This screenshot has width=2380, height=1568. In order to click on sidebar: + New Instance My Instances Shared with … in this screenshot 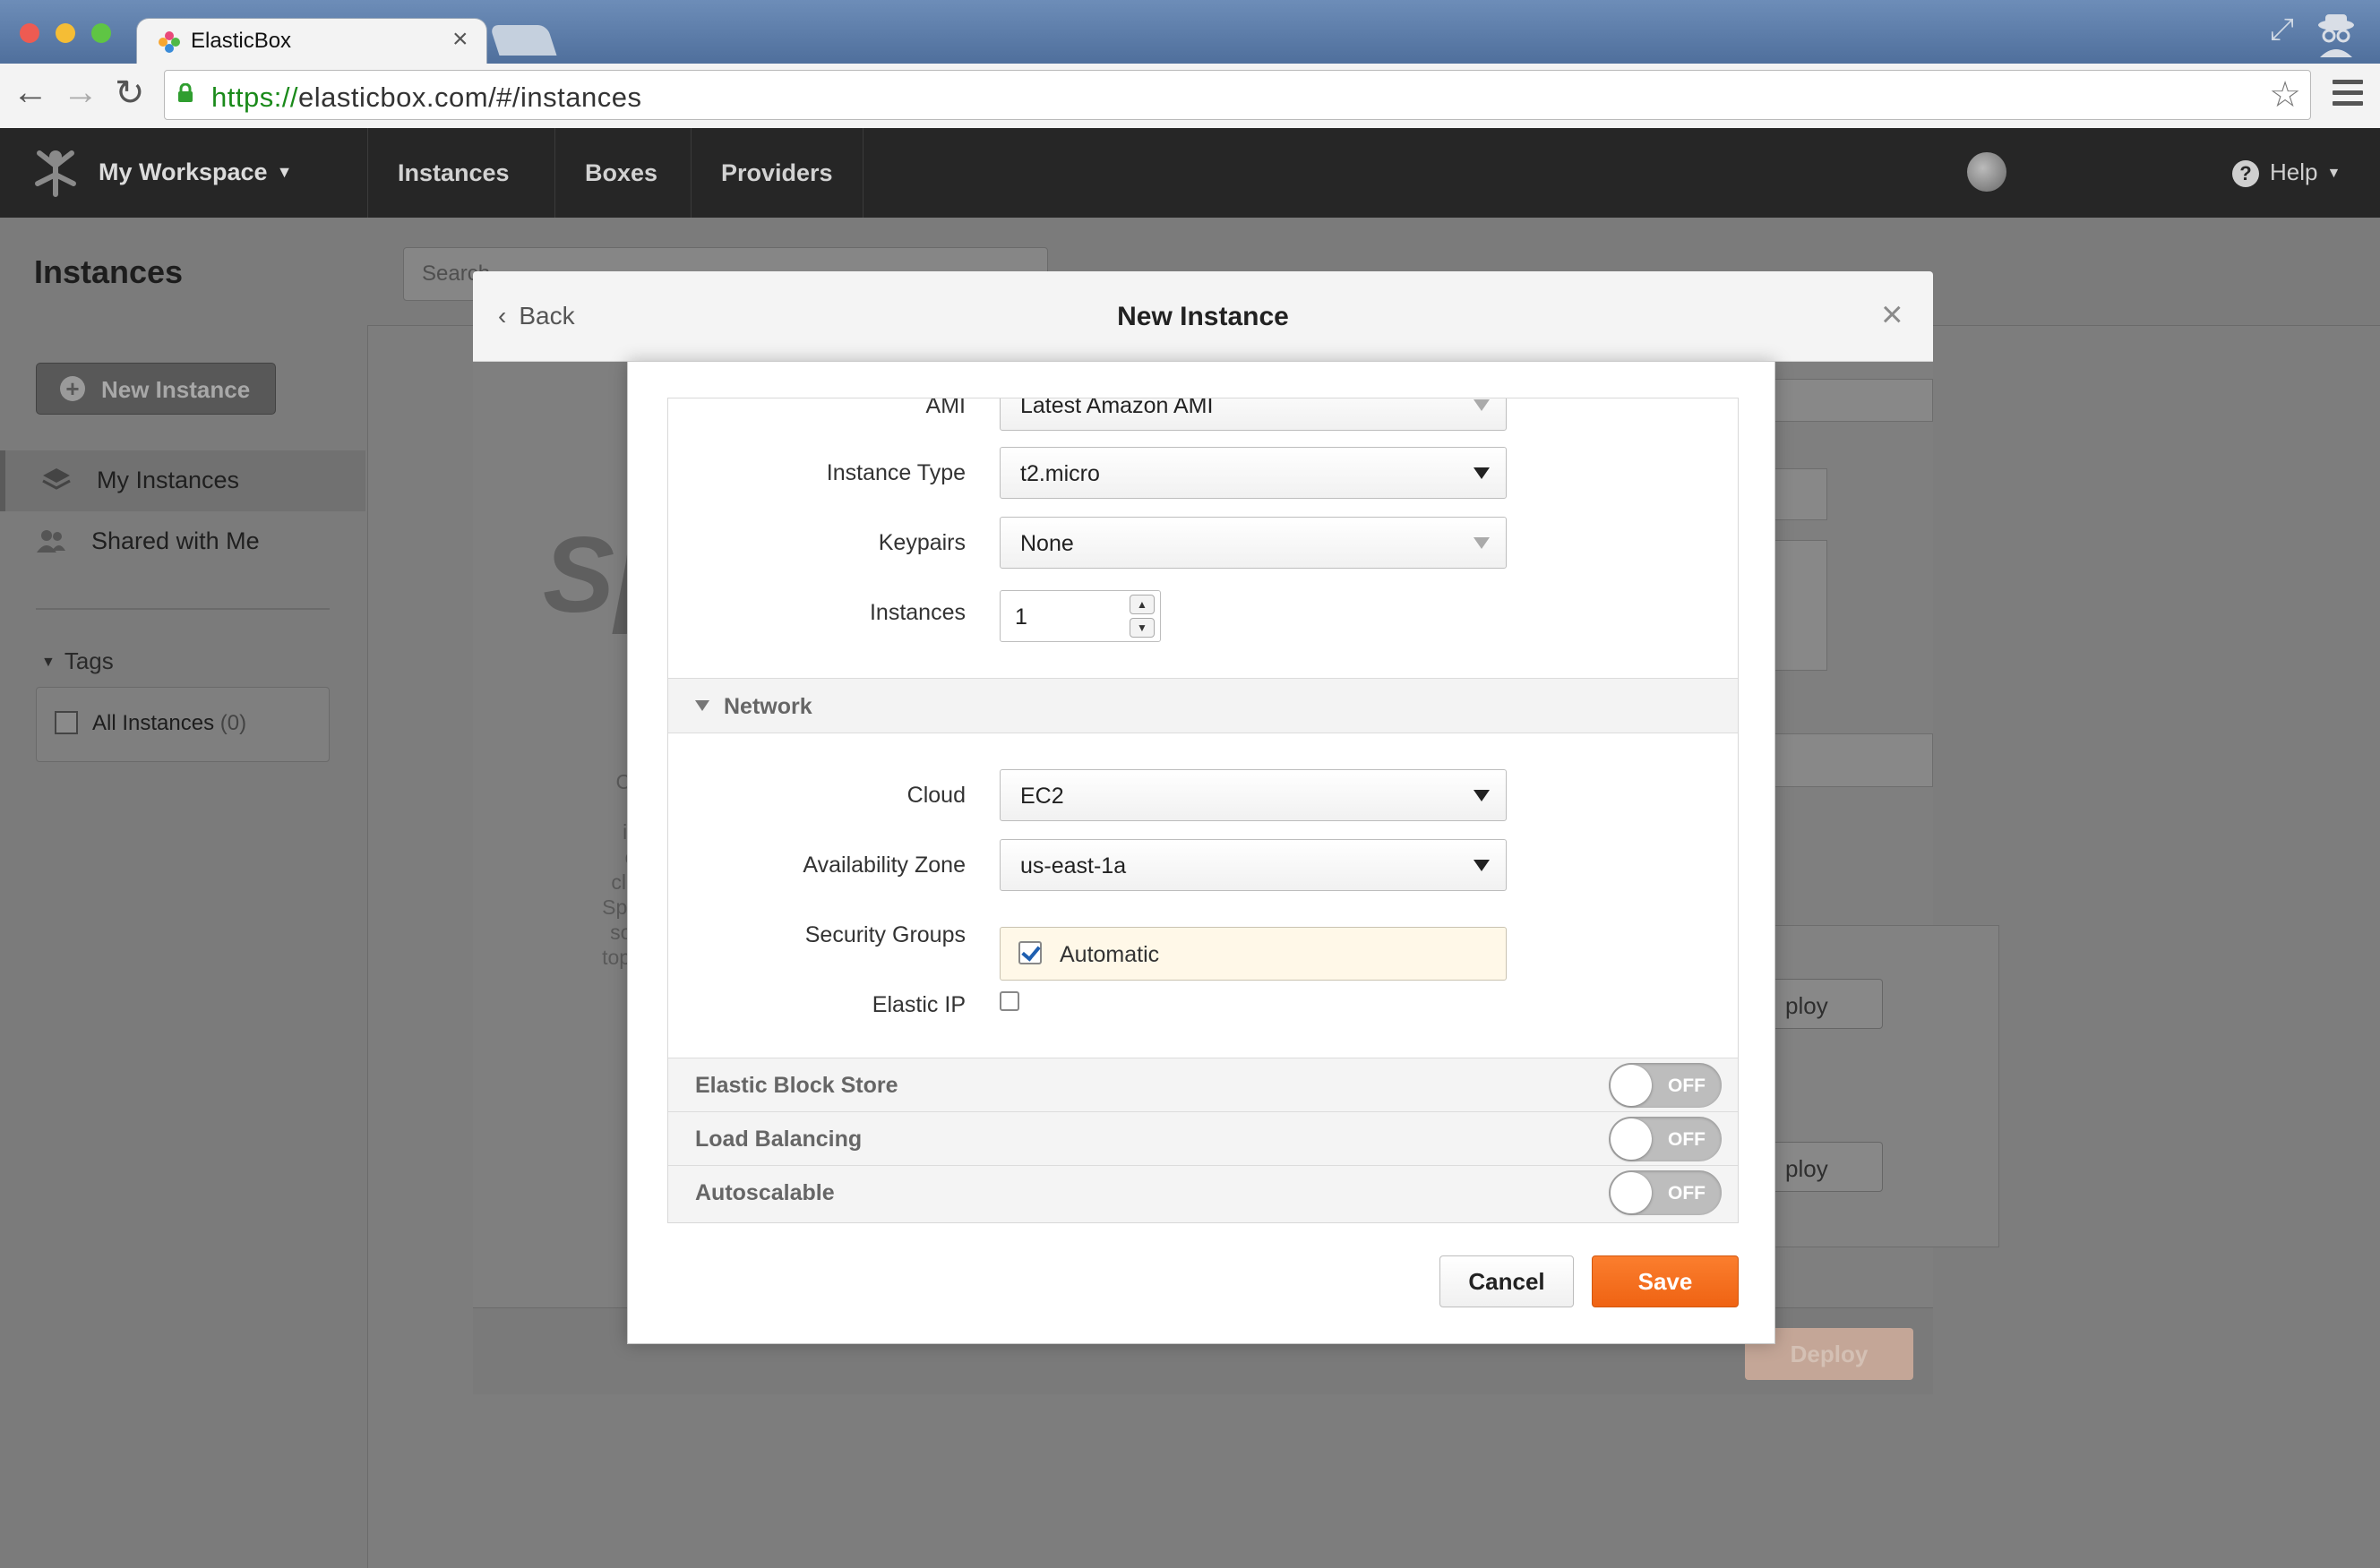, I will do `click(184, 946)`.